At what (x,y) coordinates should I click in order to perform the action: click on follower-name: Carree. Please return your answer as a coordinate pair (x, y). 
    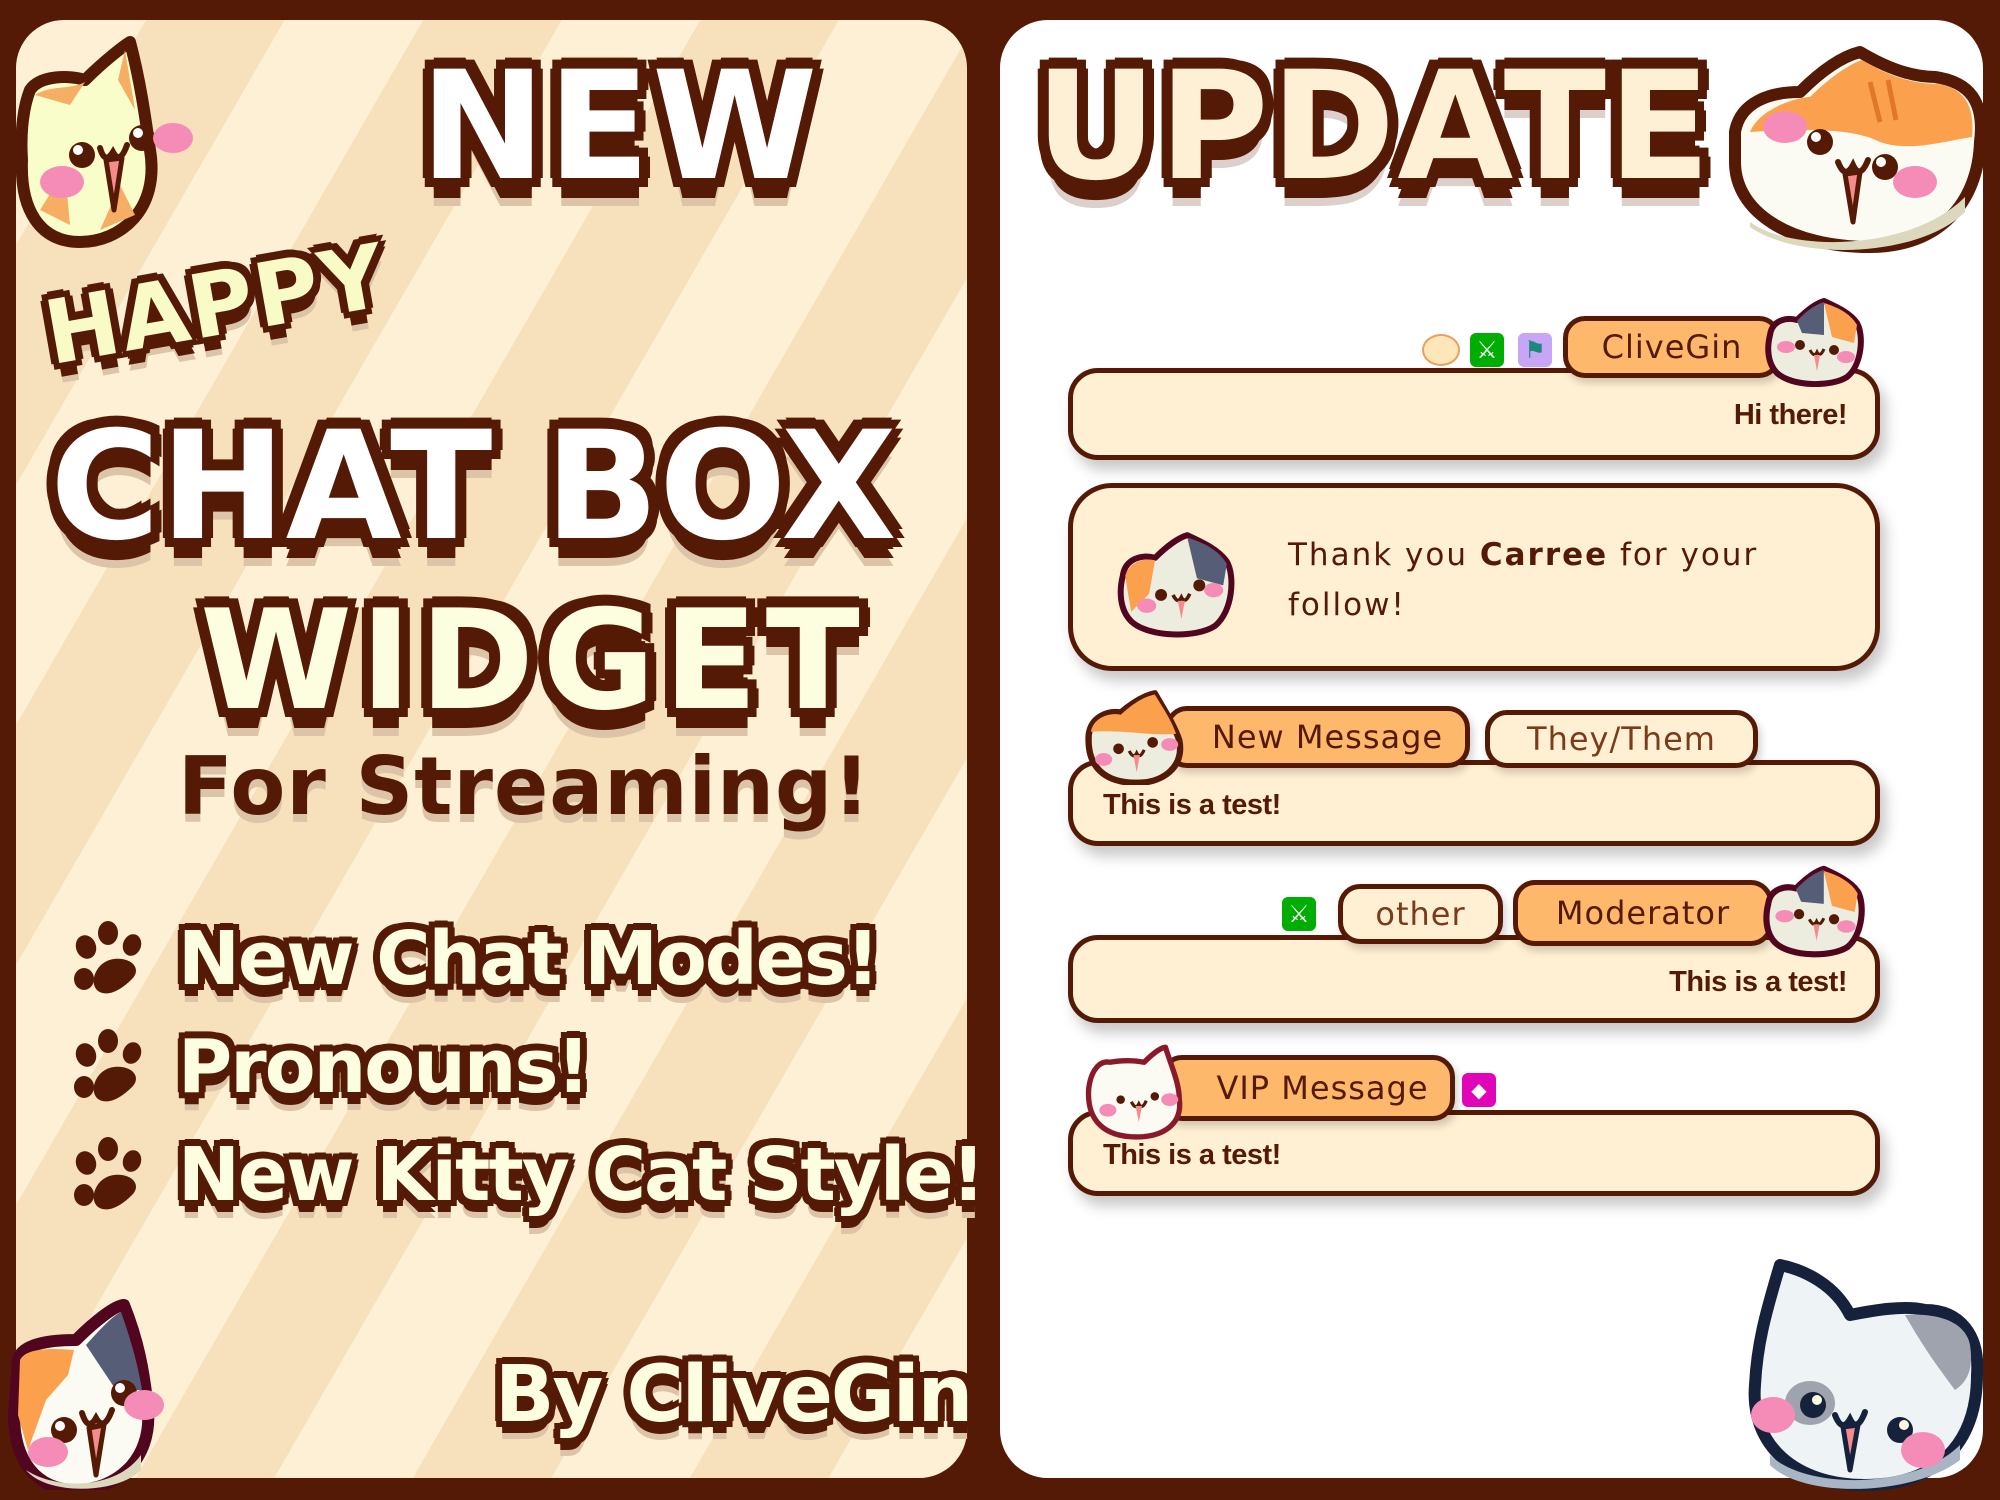
    Looking at the image, I should click on (1544, 555).